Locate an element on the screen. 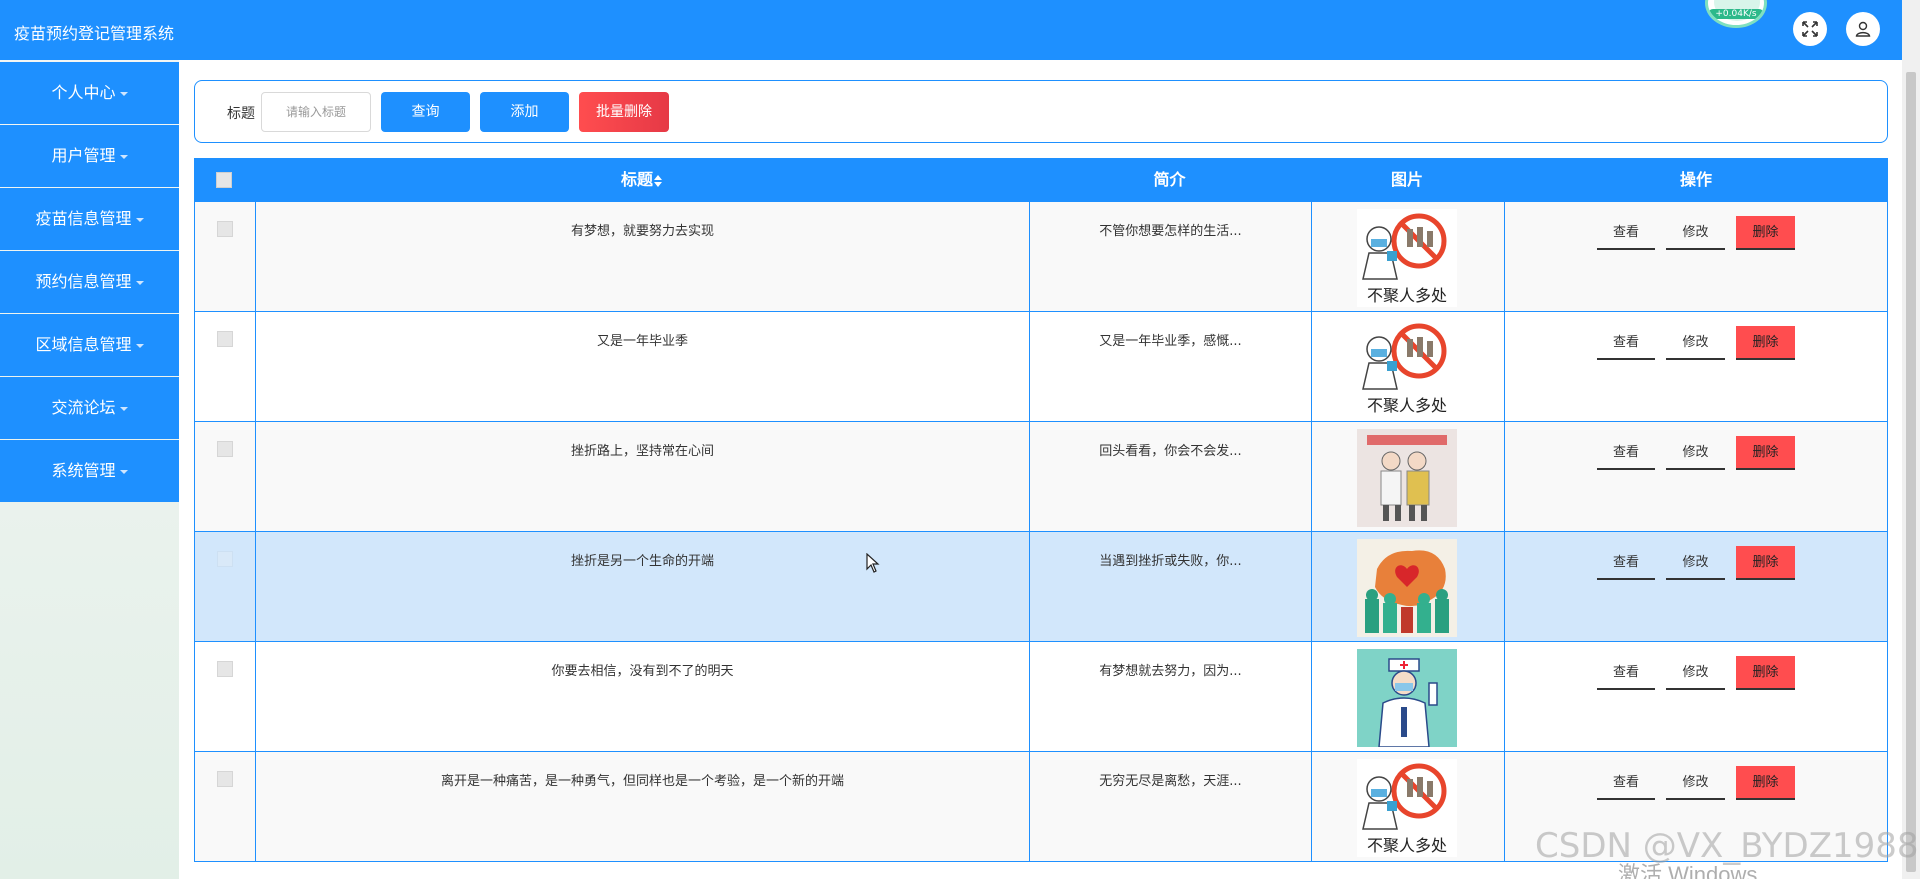 The image size is (1920, 879). sidebar-item-user-management: 用户管理 is located at coordinates (89, 156).